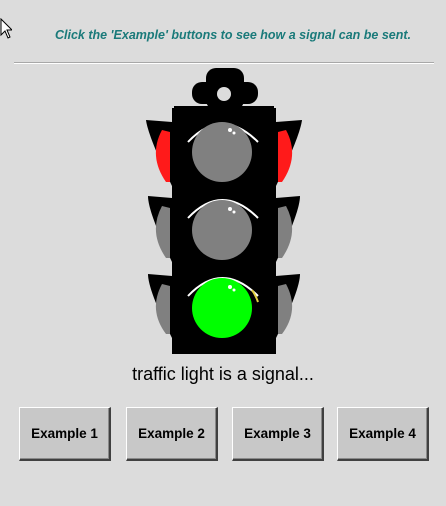  I want to click on right-flaps, so click(289, 229).